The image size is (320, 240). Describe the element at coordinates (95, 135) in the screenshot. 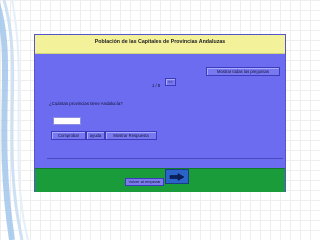

I see `help-button: ayuda` at that location.